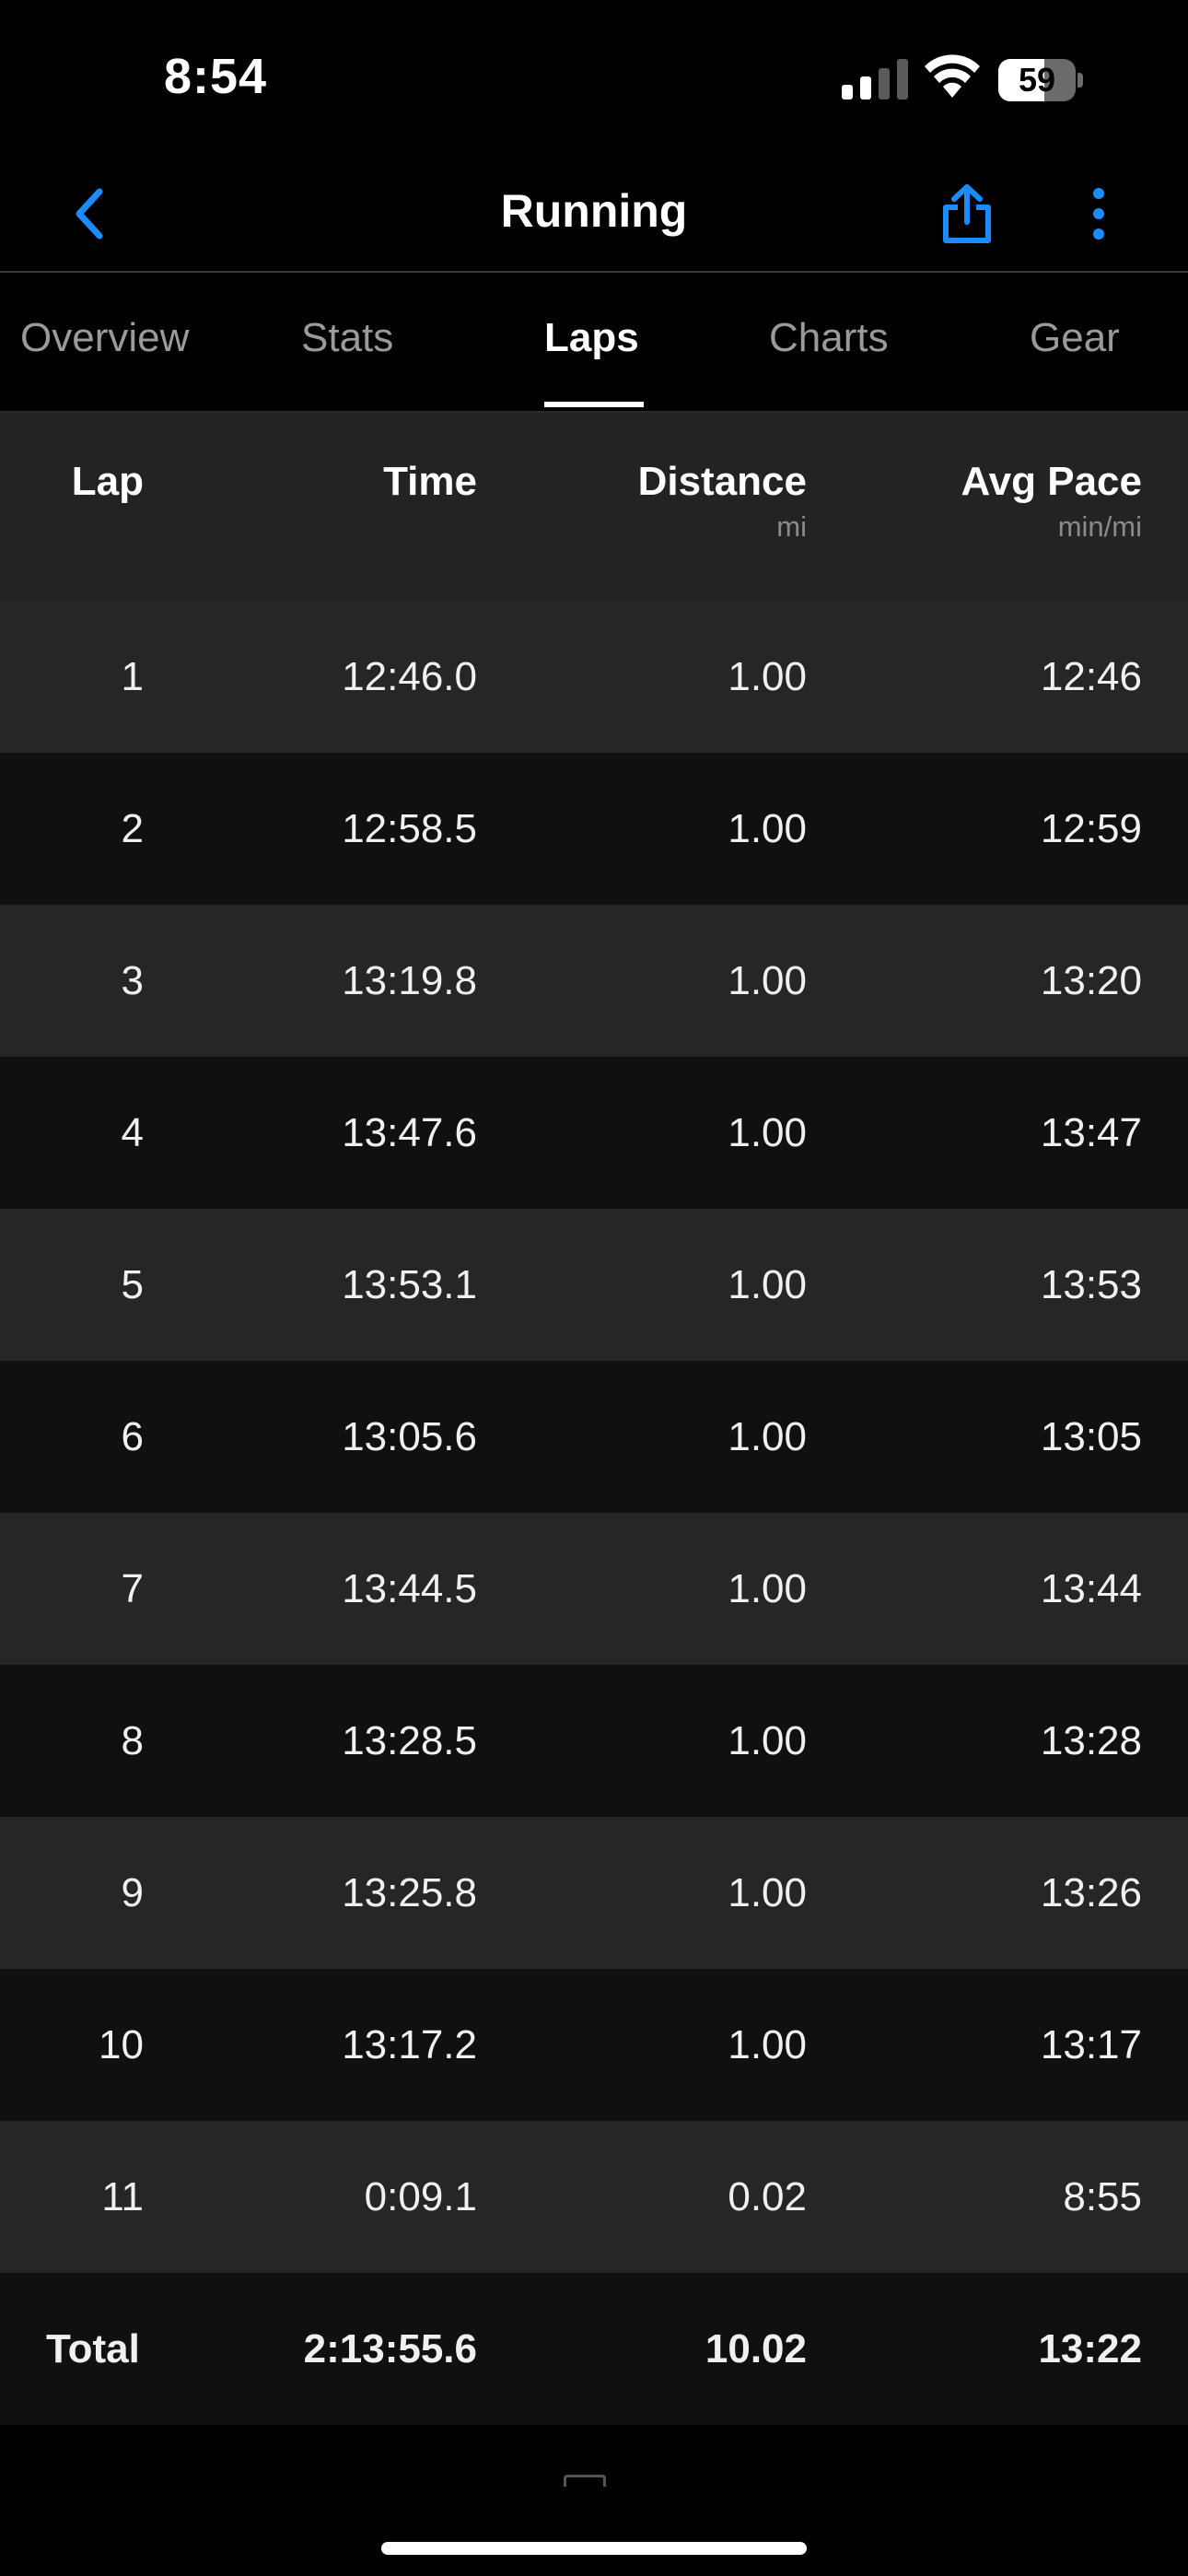 The height and width of the screenshot is (2576, 1188). I want to click on cellular-signal-icon, so click(875, 79).